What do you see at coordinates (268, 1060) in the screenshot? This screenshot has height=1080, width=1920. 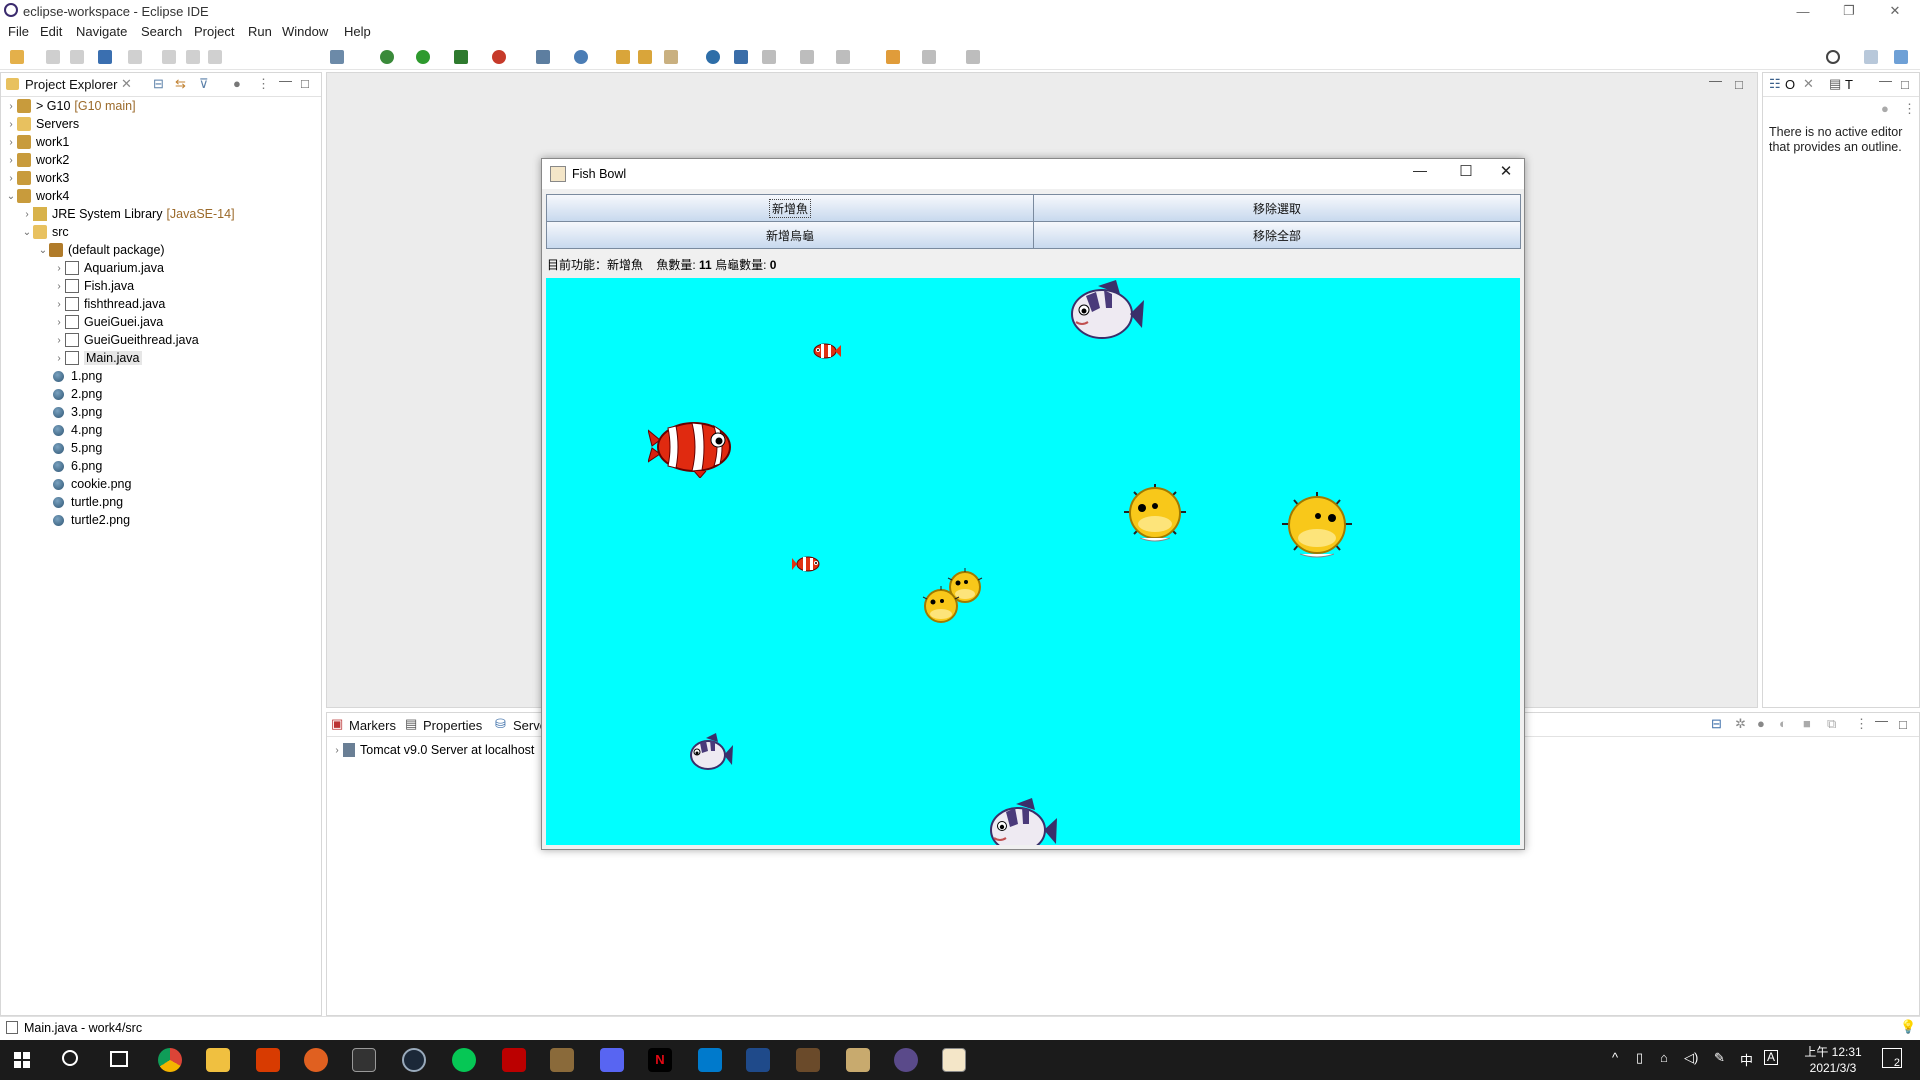 I see `office-icon` at bounding box center [268, 1060].